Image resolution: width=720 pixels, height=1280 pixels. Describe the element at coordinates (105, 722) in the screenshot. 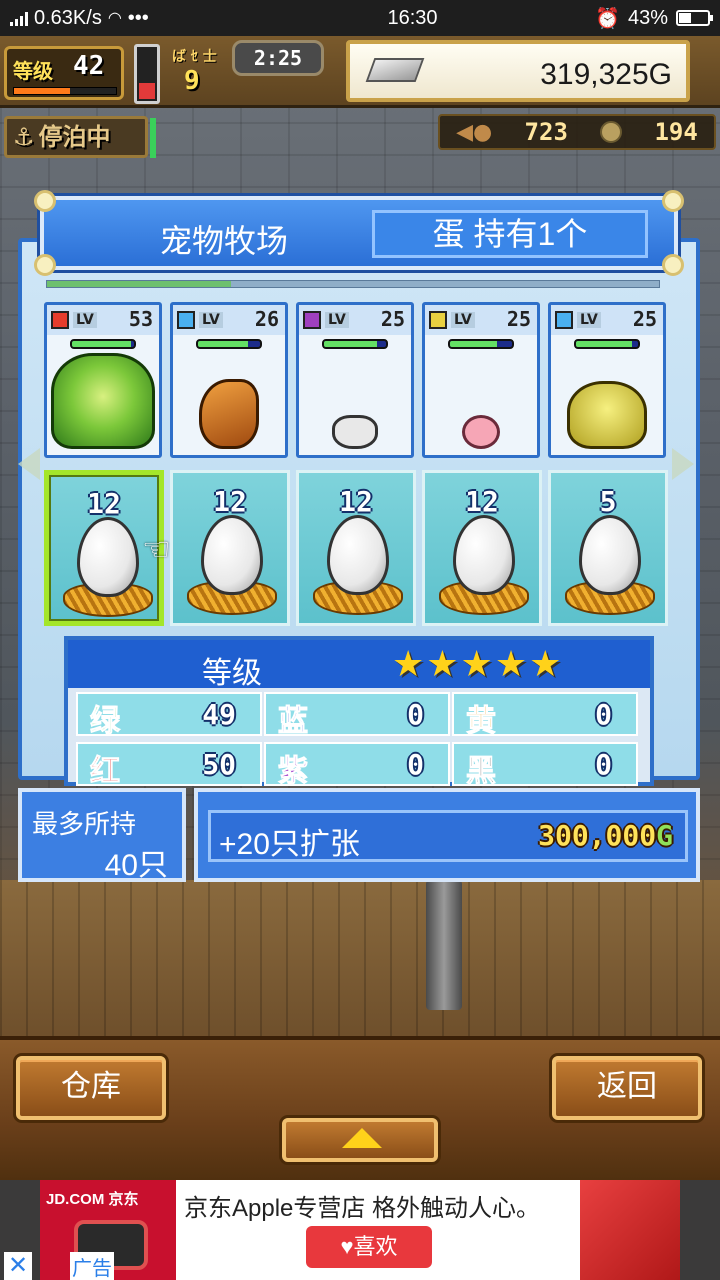

I see `stat-label: 绿` at that location.